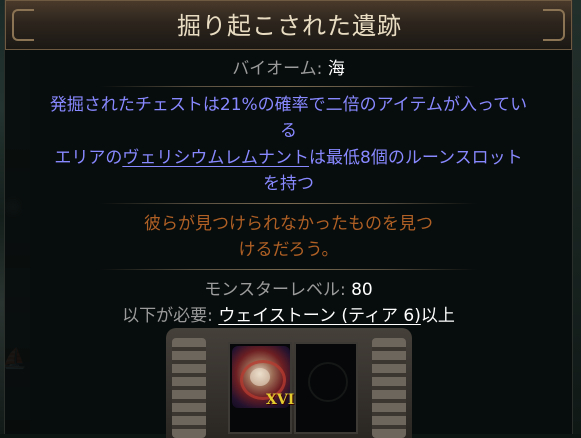  I want to click on verisium-remnant-link: ヴェリシウムレムナント, so click(215, 158).